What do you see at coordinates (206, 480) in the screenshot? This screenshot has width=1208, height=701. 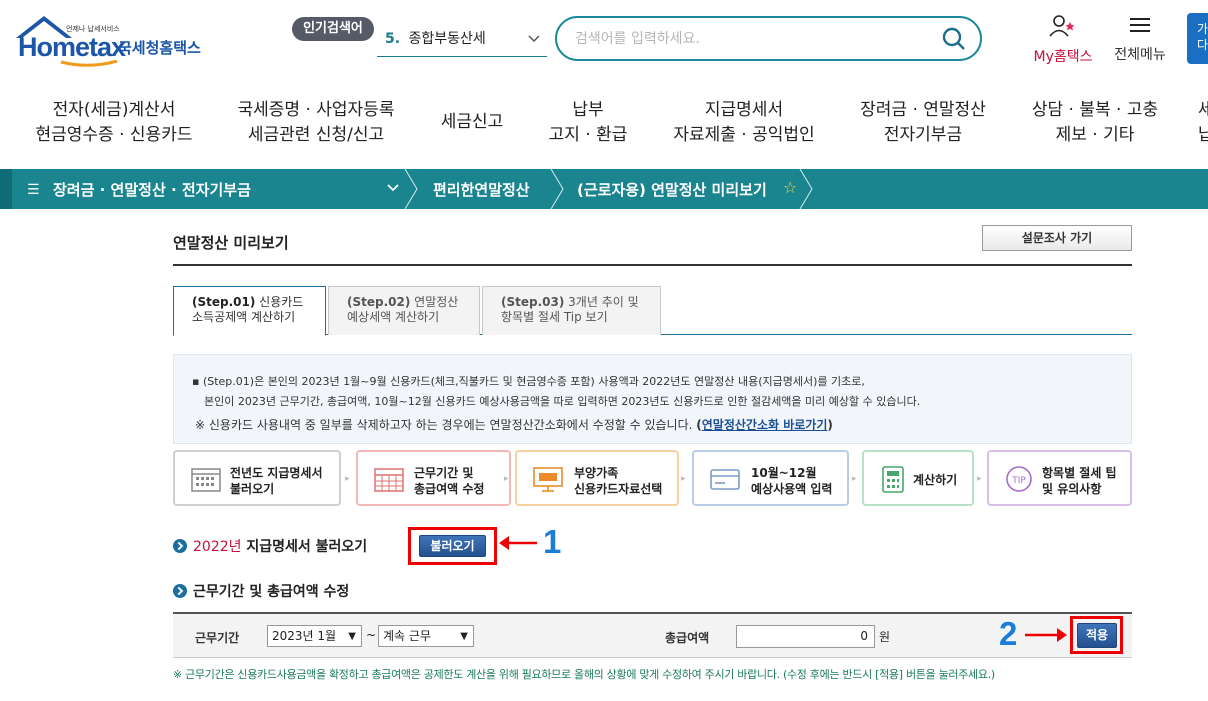 I see `calendar-icon` at bounding box center [206, 480].